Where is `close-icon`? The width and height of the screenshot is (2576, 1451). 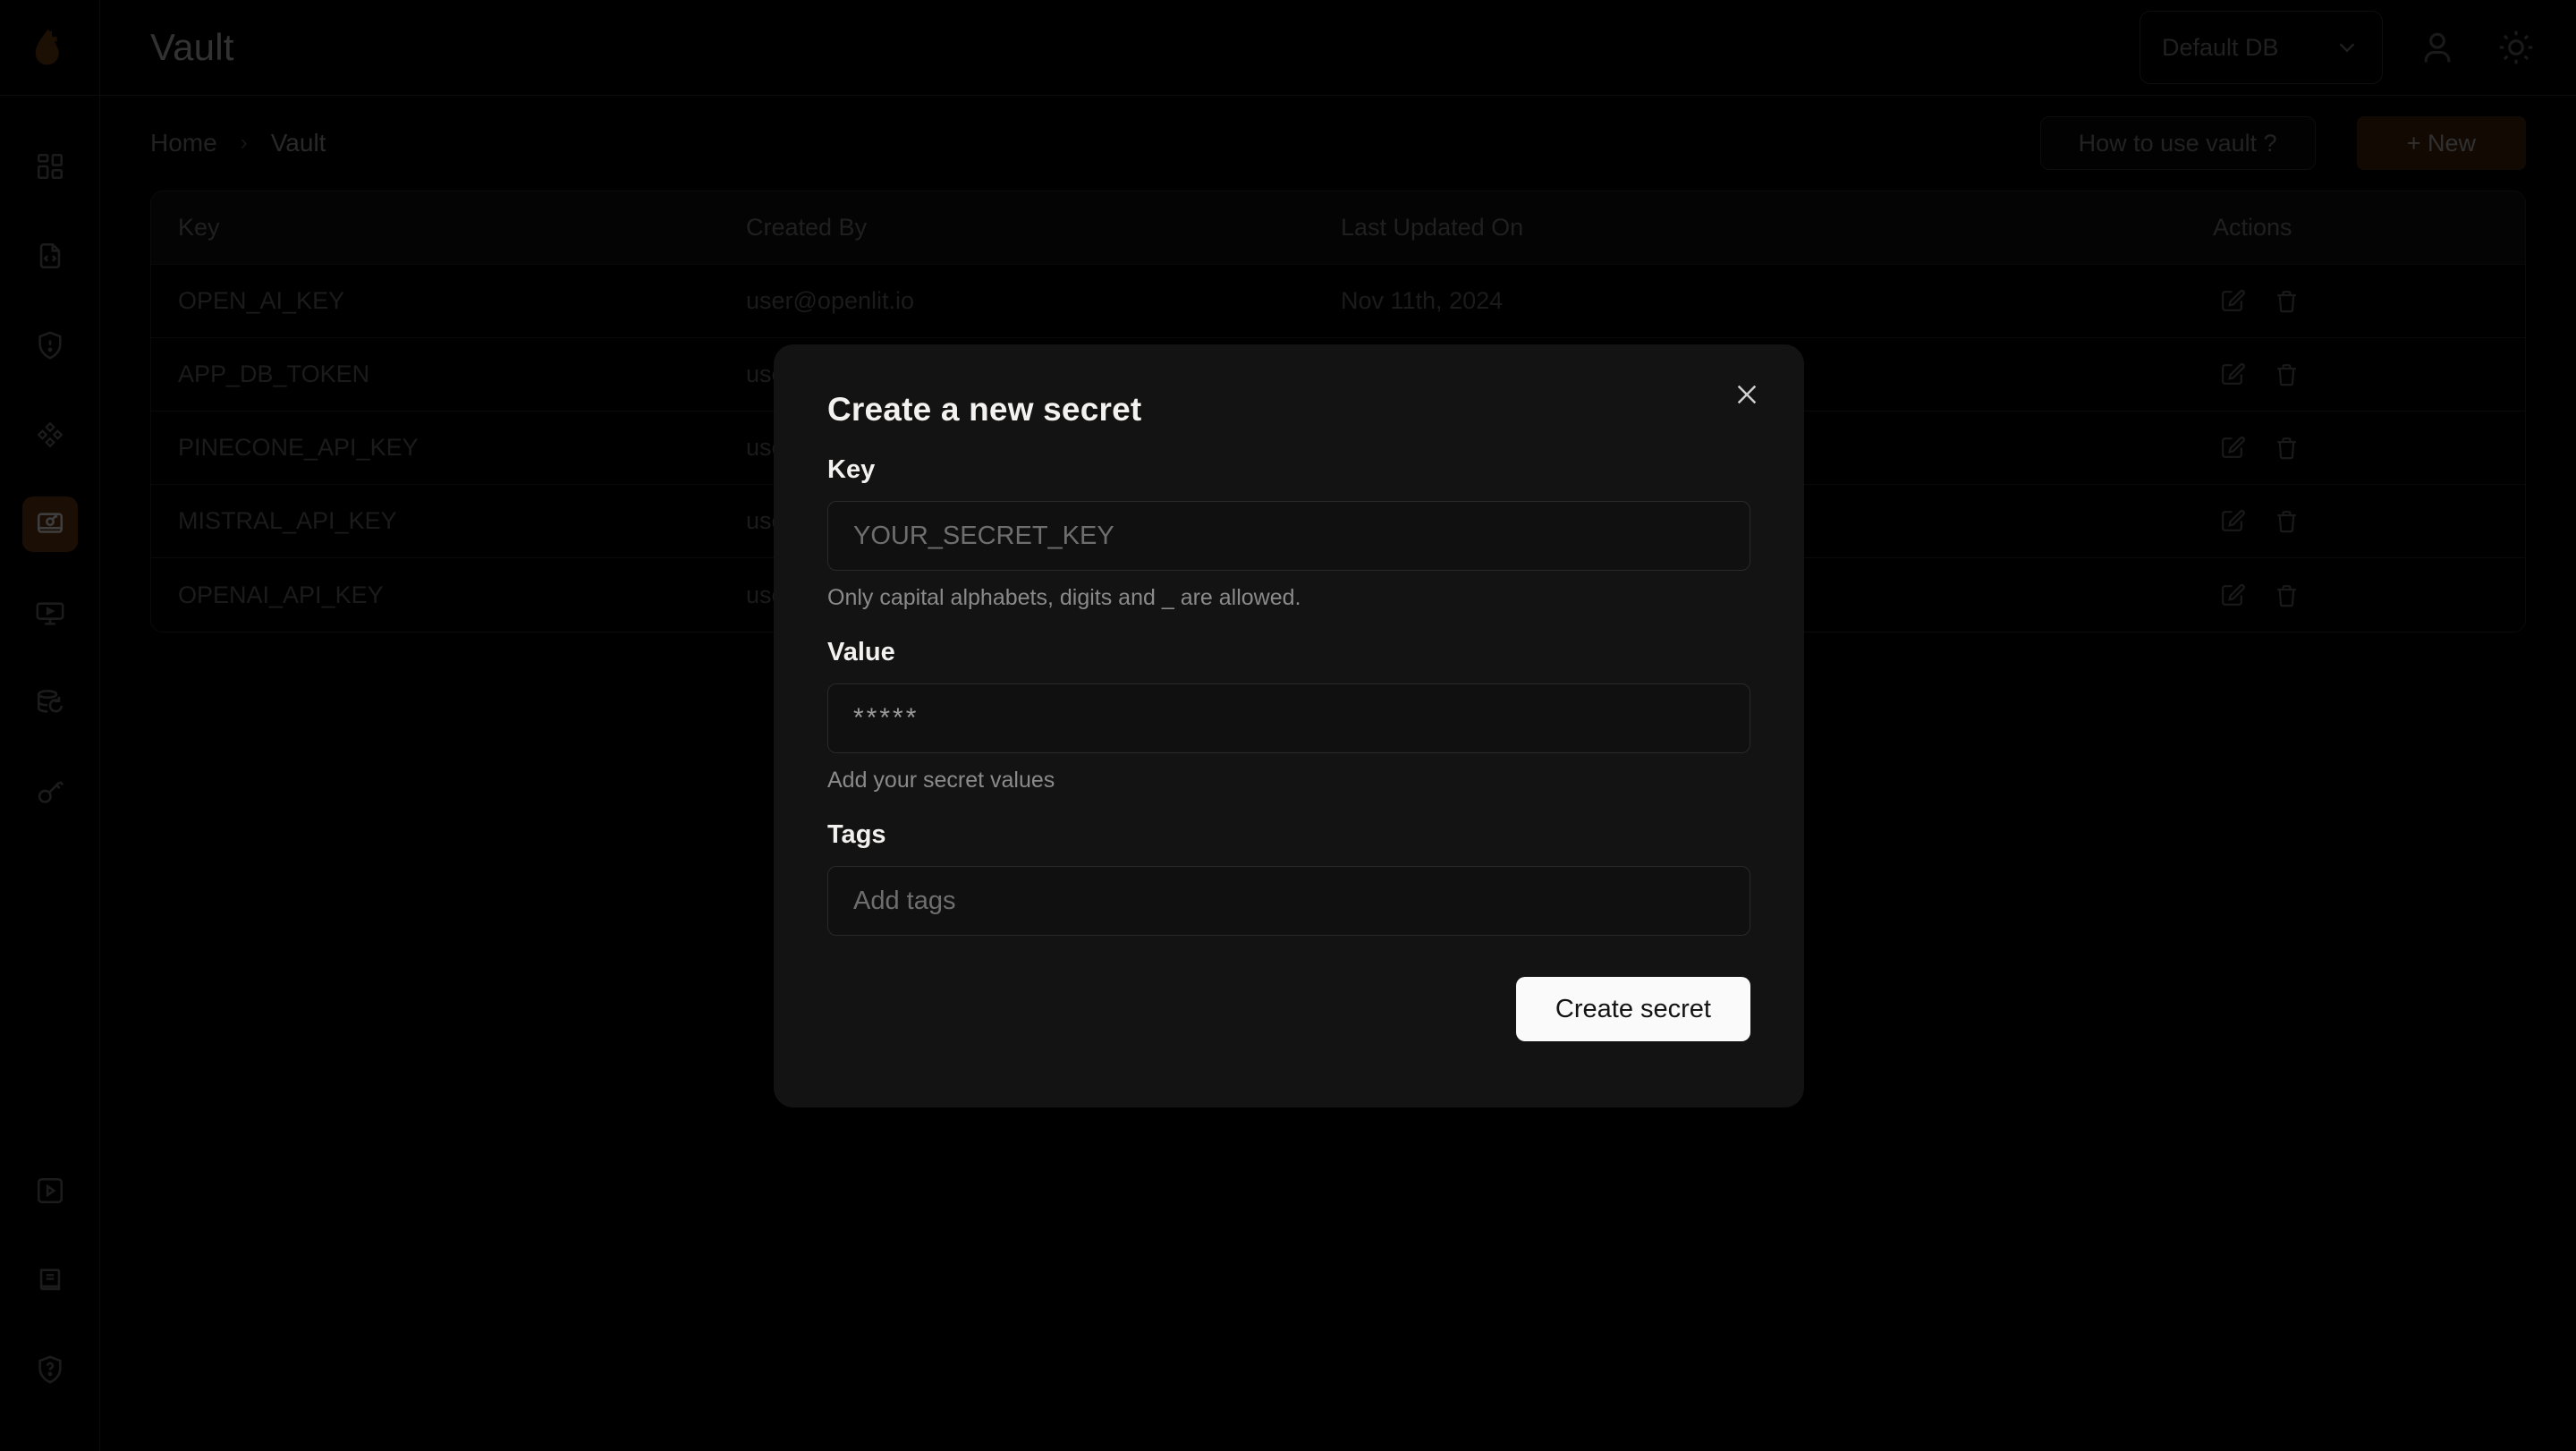
close-icon is located at coordinates (1747, 394).